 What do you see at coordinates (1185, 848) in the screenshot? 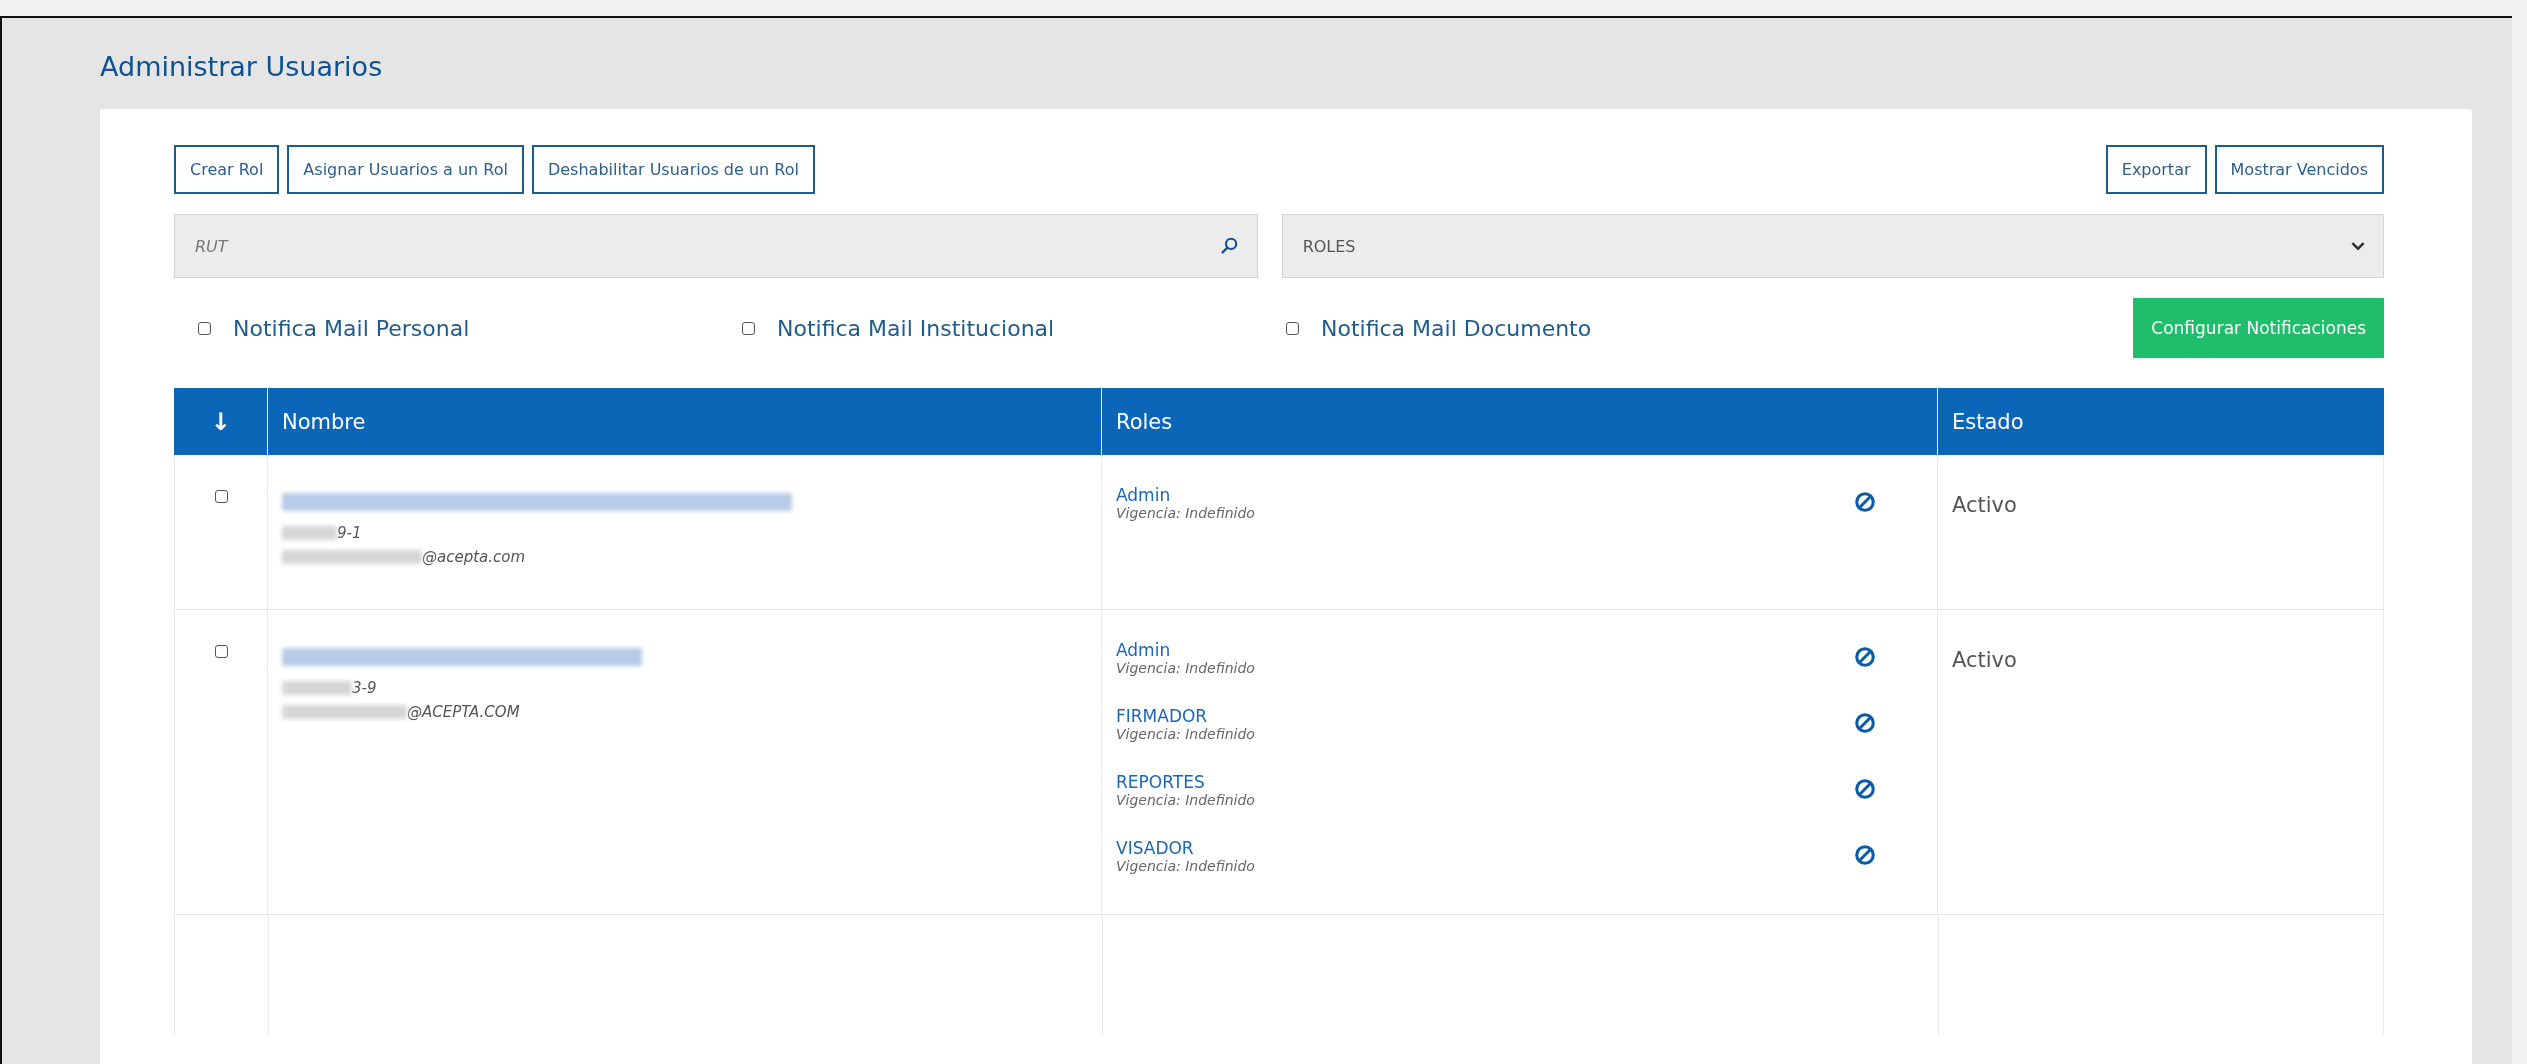
I see `role-link: VISADOR` at bounding box center [1185, 848].